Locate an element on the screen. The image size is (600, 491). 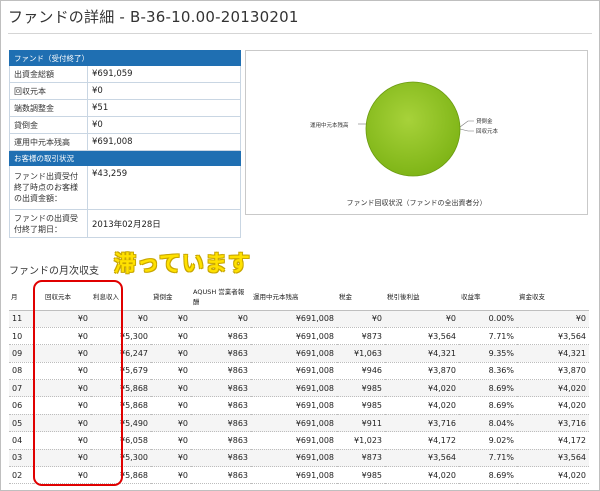
cell-yield: 9.35% is located at coordinates (488, 353).